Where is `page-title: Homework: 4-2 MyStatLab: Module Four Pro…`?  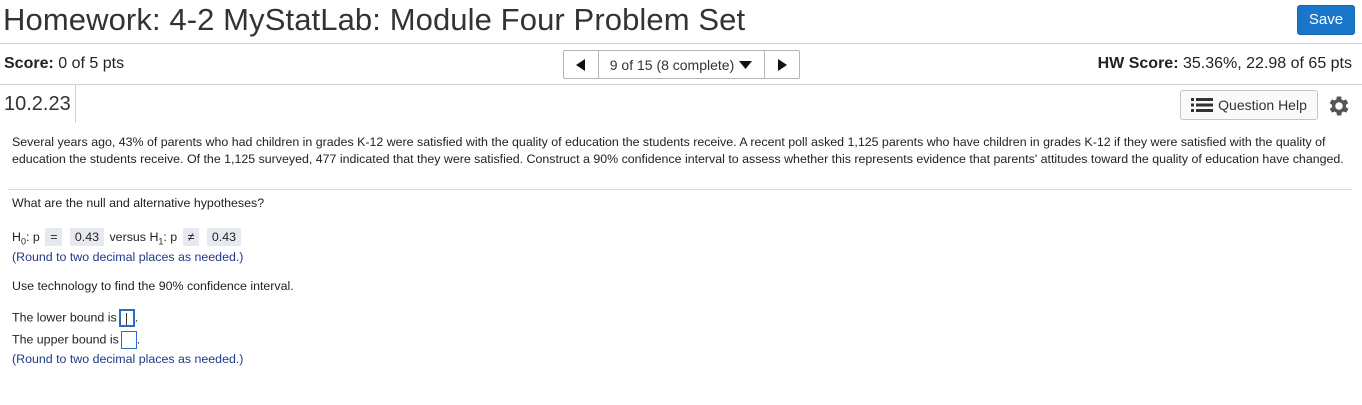
page-title: Homework: 4-2 MyStatLab: Module Four Pro… is located at coordinates (374, 19).